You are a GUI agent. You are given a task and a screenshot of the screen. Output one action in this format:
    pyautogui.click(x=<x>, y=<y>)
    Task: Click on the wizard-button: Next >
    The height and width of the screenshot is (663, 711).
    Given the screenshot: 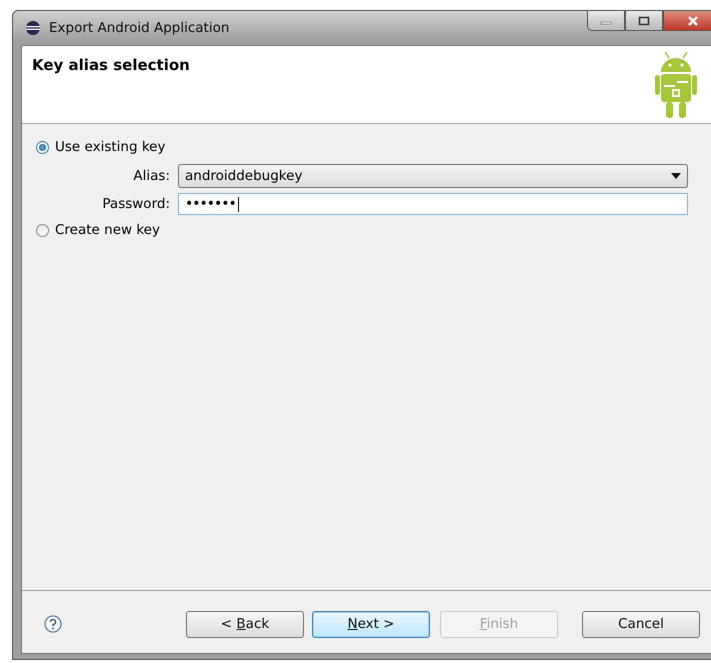 What is the action you would take?
    pyautogui.click(x=371, y=624)
    